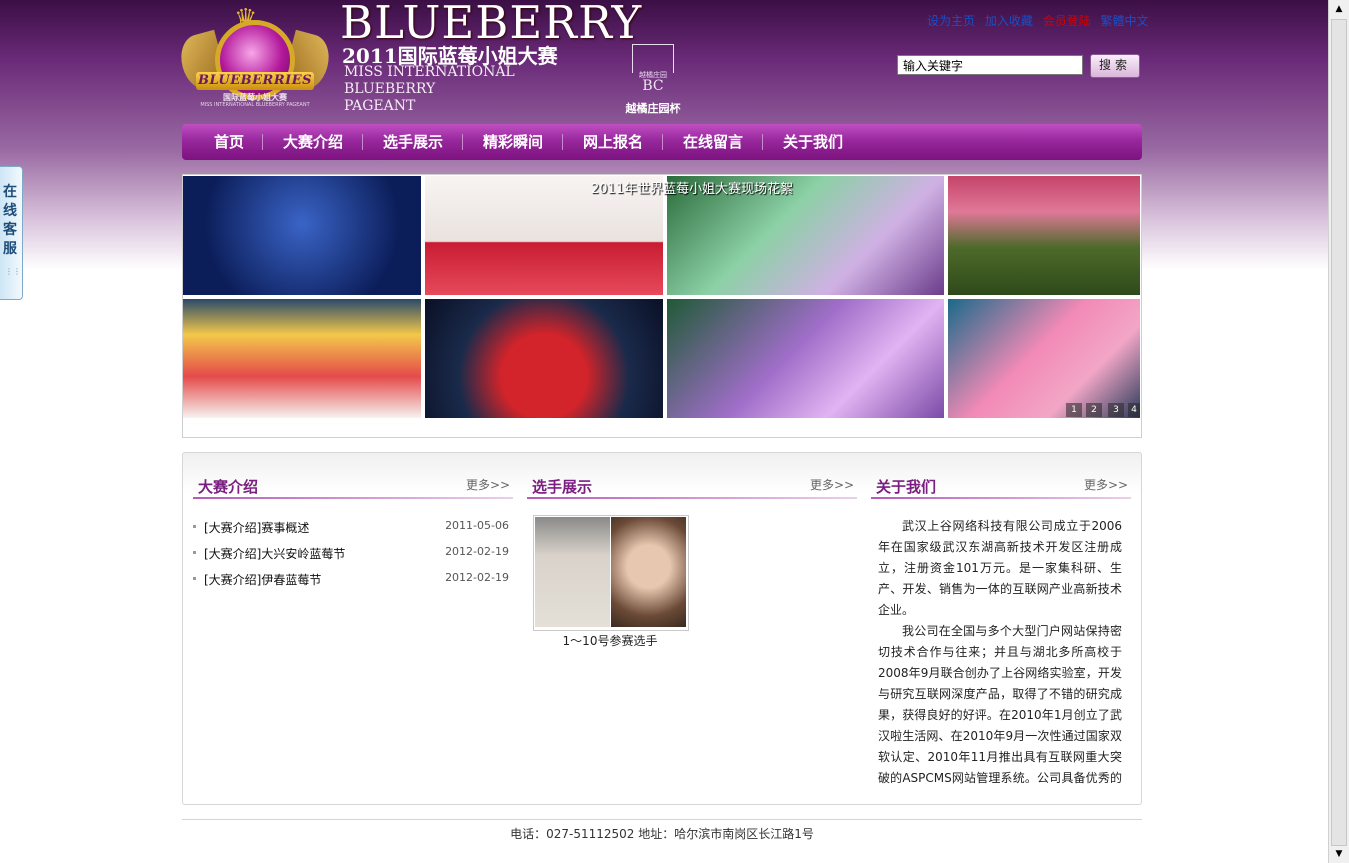 This screenshot has width=1349, height=863. What do you see at coordinates (562, 486) in the screenshot?
I see `players-section-title: 选手展示` at bounding box center [562, 486].